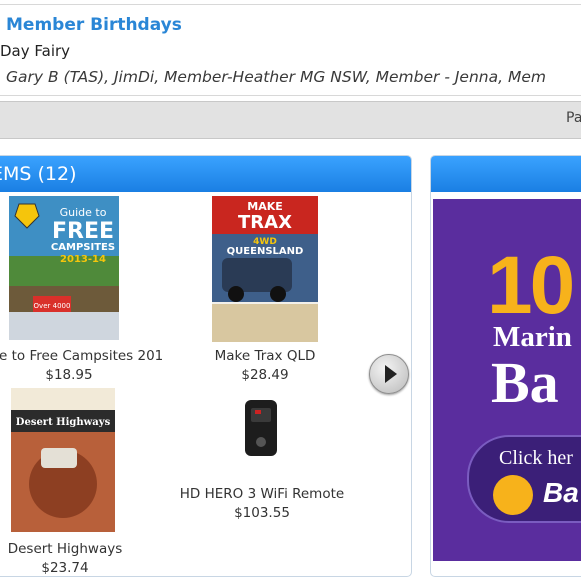  Describe the element at coordinates (83, 212) in the screenshot. I see `cover-text: Guide to` at that location.